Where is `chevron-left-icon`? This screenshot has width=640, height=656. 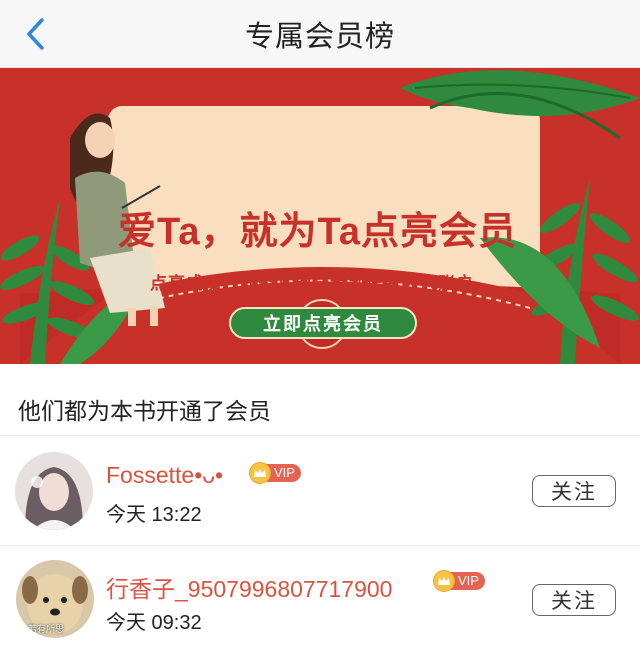
chevron-left-icon is located at coordinates (35, 34).